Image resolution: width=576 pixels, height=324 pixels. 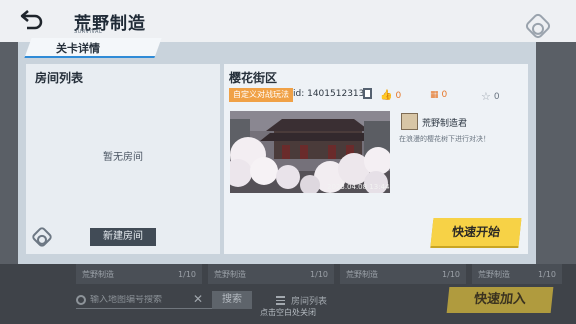 What do you see at coordinates (123, 157) in the screenshot?
I see `empty-rooms-text: 暂无房间` at bounding box center [123, 157].